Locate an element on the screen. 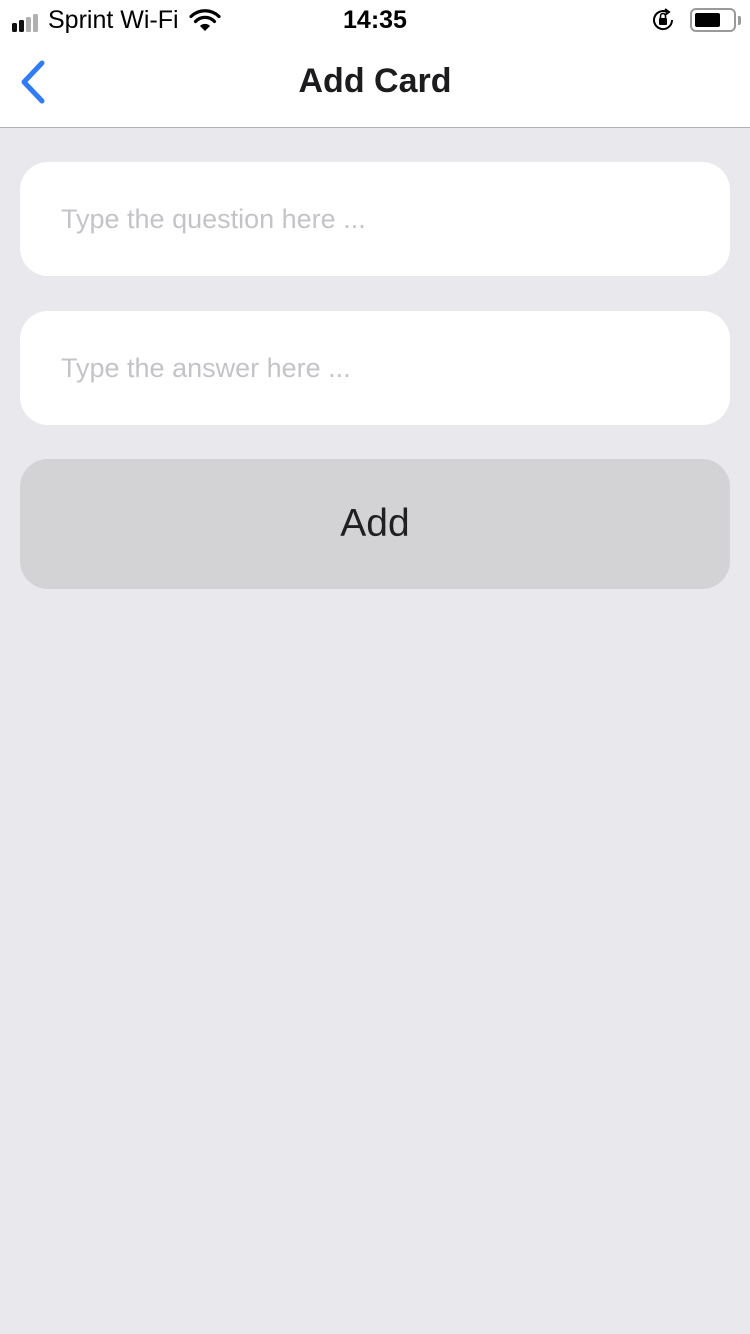  battery-icon is located at coordinates (715, 20).